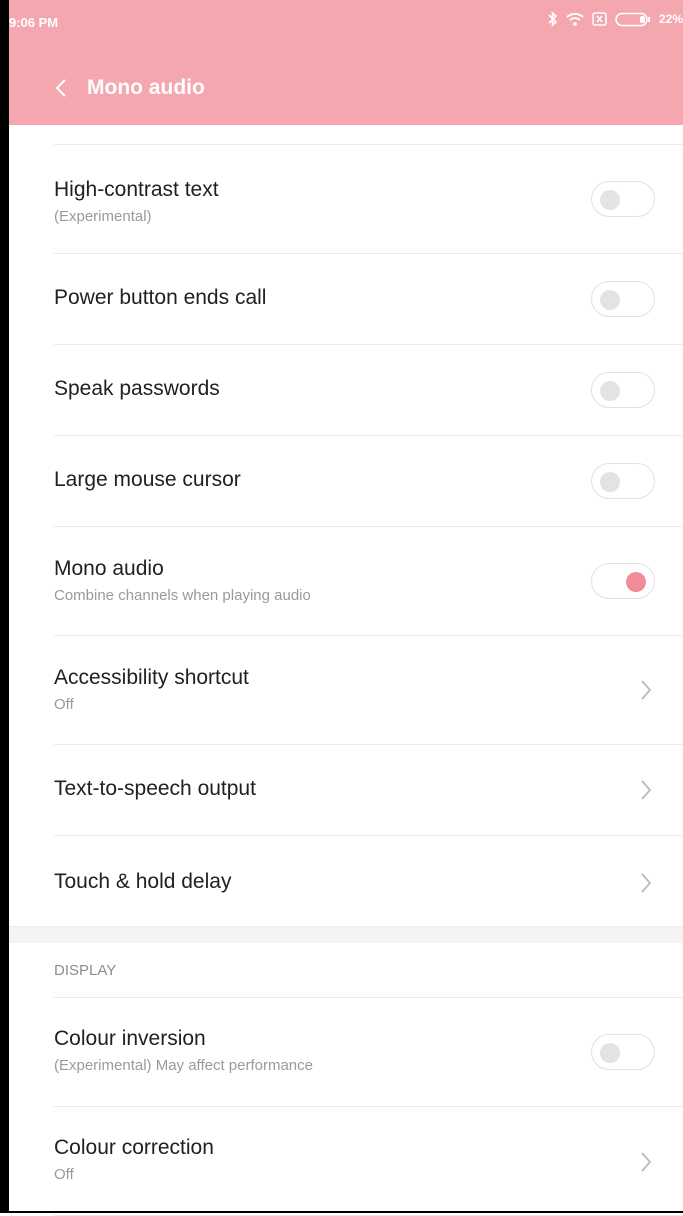 The width and height of the screenshot is (683, 1216). I want to click on status-icons: 22%, so click(615, 19).